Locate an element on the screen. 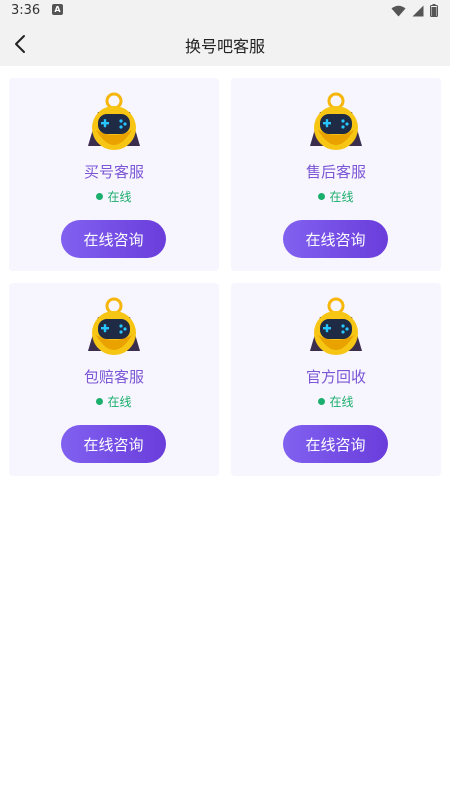 The height and width of the screenshot is (800, 450). card-title: 买号客服 is located at coordinates (113, 172).